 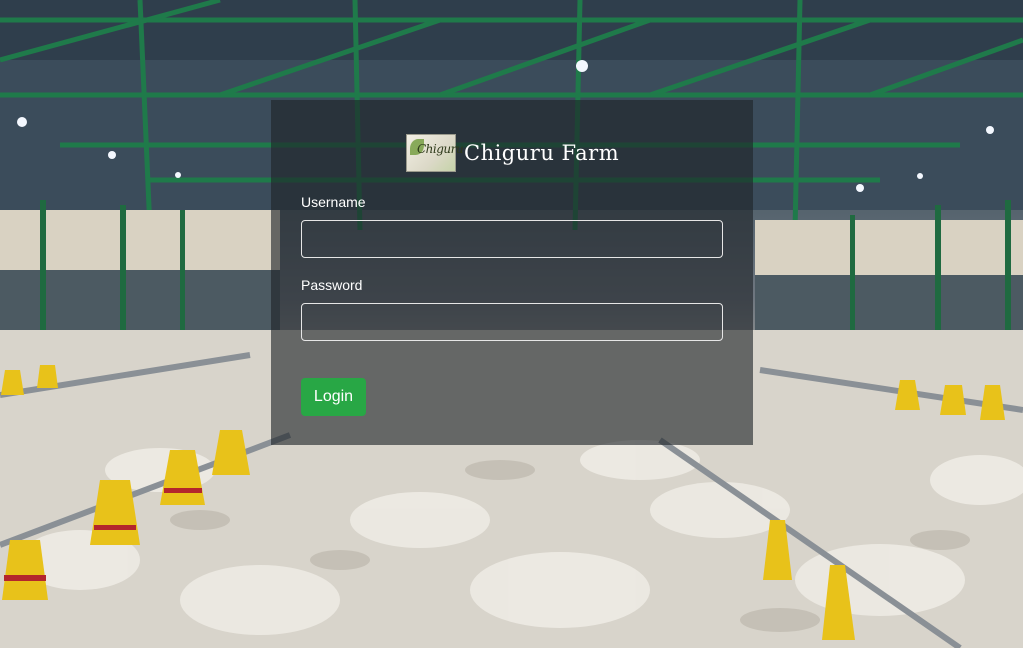 I want to click on password-label: Password, so click(x=332, y=285).